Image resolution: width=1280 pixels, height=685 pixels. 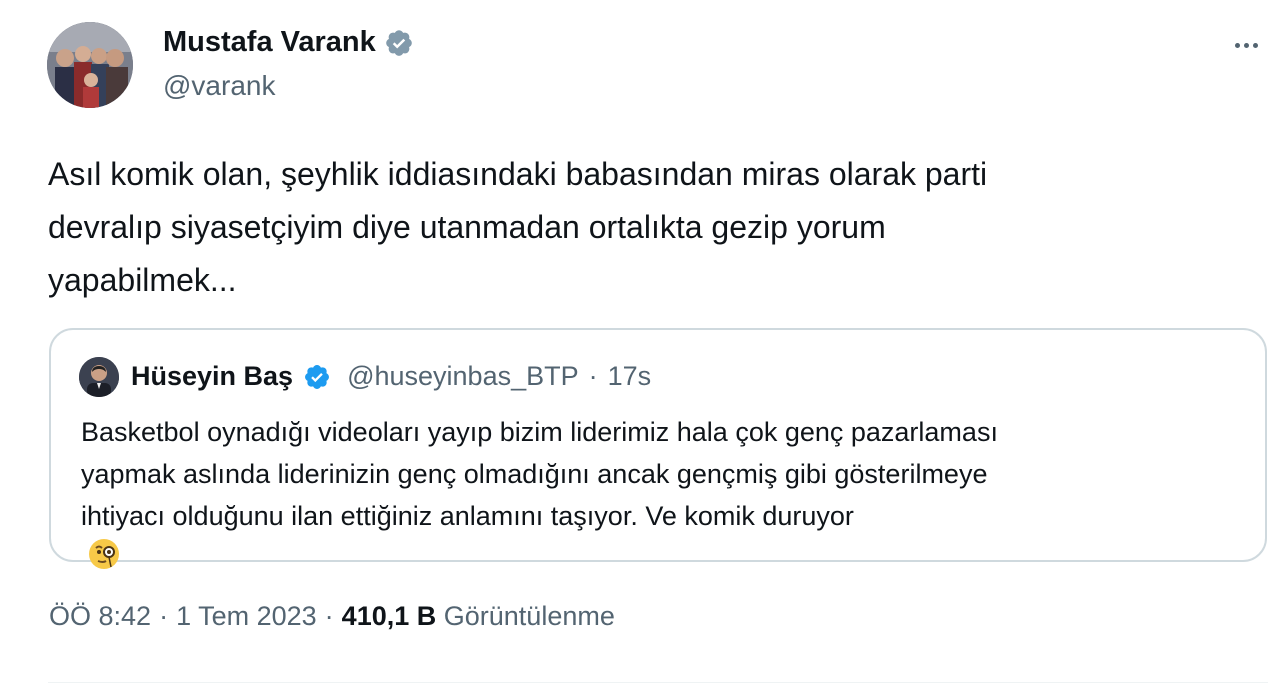 What do you see at coordinates (529, 616) in the screenshot?
I see `views-label: Görüntülenme` at bounding box center [529, 616].